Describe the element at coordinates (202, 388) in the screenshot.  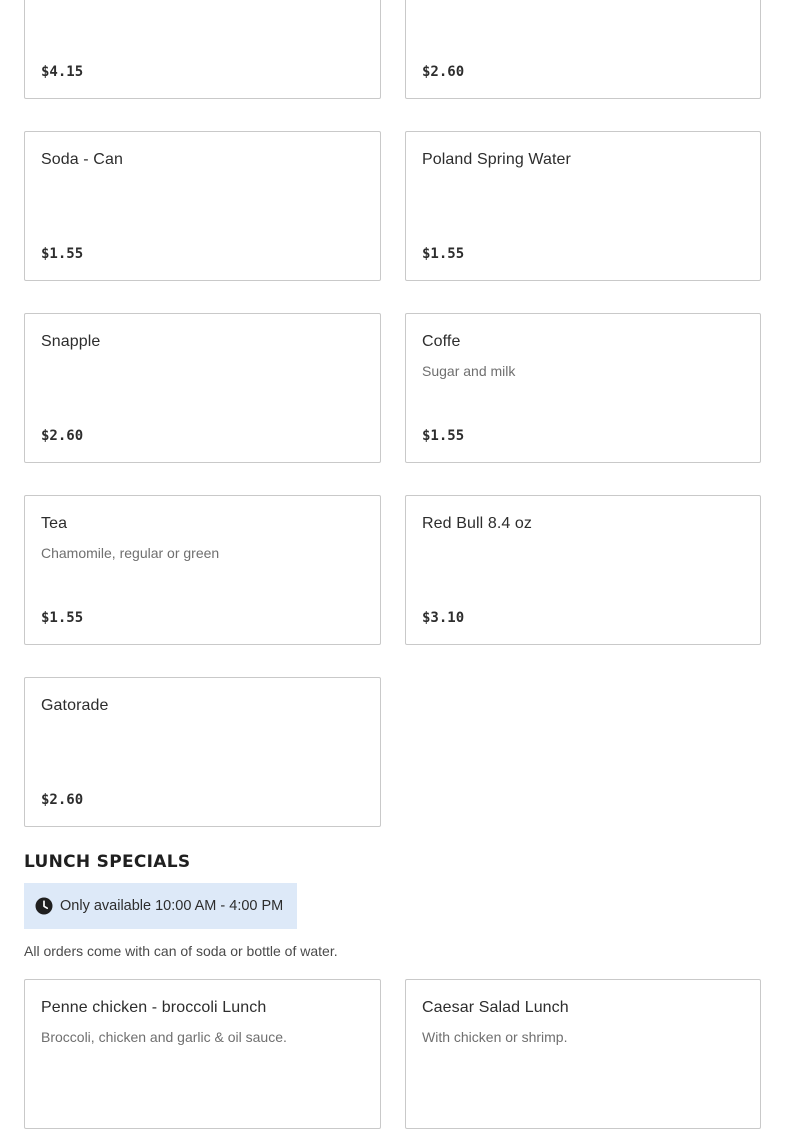
I see `menu-item-card: Snapple $2.60` at that location.